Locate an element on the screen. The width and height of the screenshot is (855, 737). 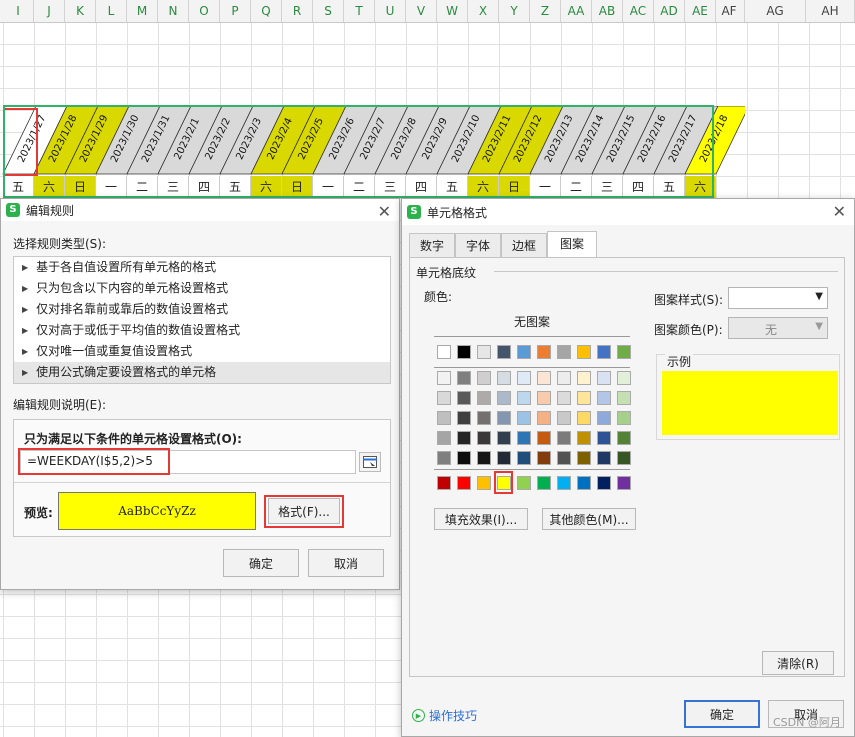
tips-link: ▶ 操作技巧 is located at coordinates (444, 715).